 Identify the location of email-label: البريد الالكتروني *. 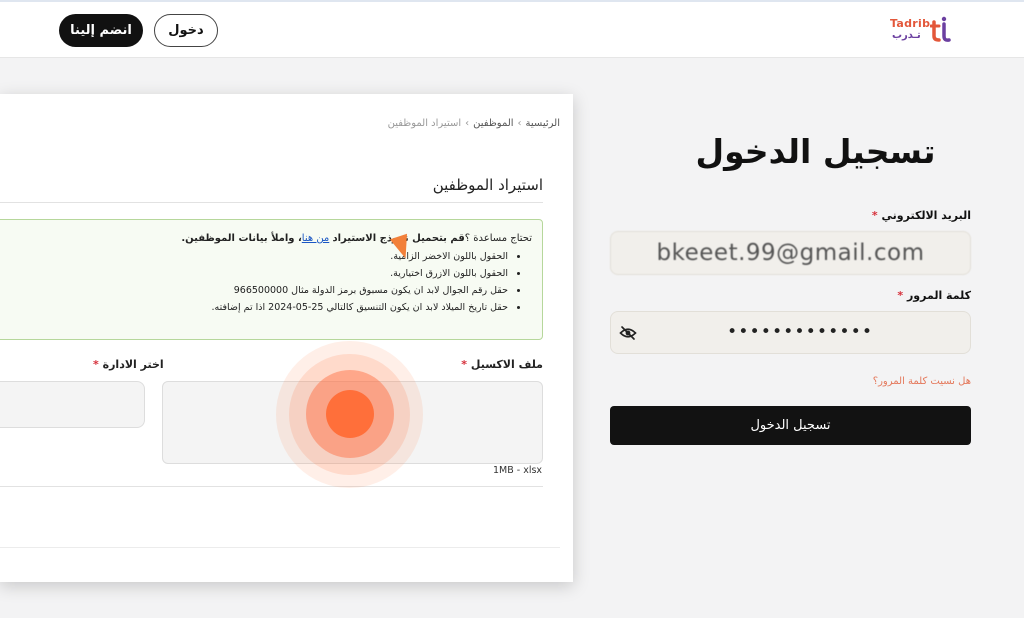
(921, 215).